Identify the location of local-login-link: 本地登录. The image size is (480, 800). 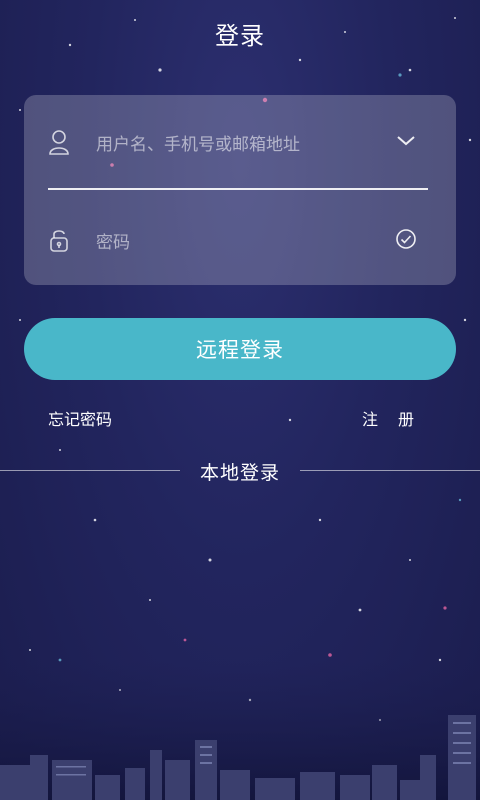
(240, 471).